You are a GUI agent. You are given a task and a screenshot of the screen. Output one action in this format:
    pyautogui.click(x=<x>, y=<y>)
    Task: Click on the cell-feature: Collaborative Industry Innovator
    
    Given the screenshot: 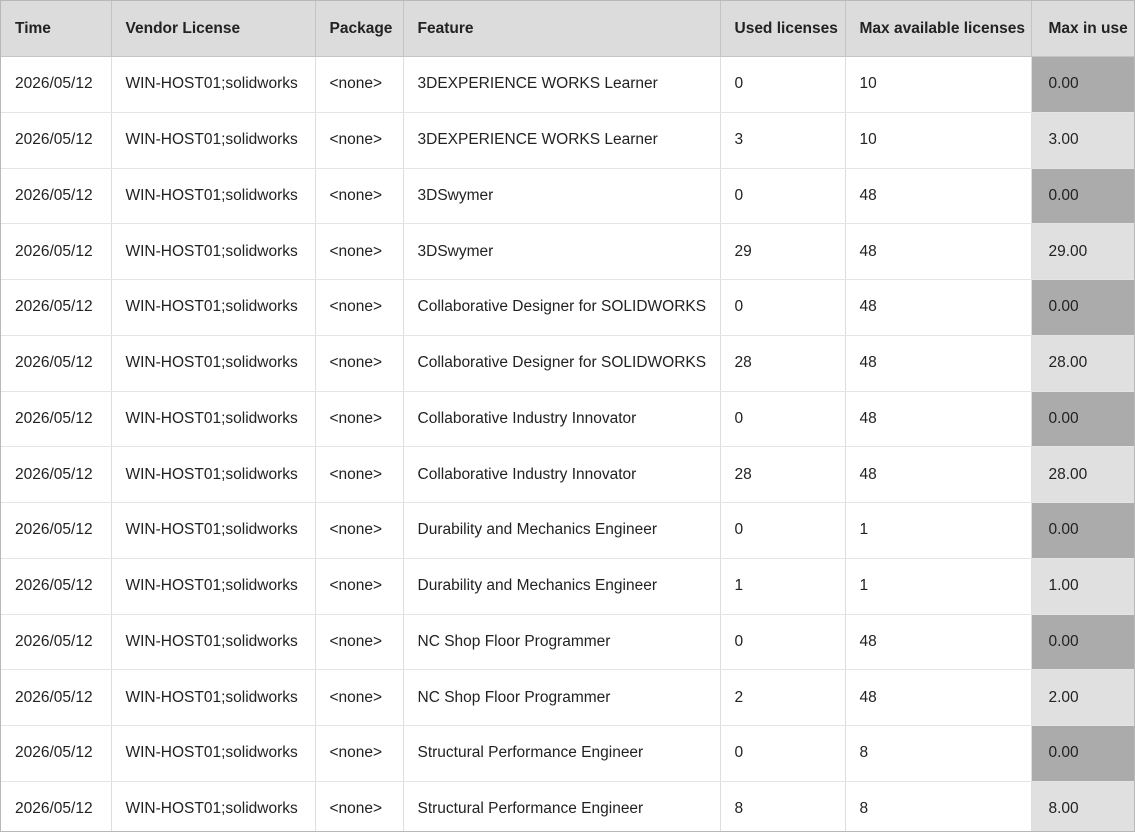 What is the action you would take?
    pyautogui.click(x=562, y=474)
    